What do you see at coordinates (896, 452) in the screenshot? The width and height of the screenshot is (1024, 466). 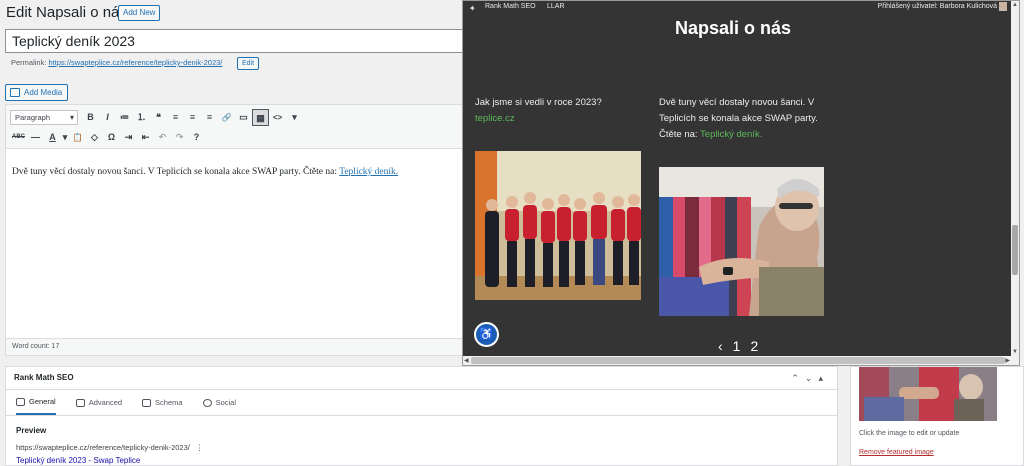 I see `remove-featured-image-link: Remove featured image` at bounding box center [896, 452].